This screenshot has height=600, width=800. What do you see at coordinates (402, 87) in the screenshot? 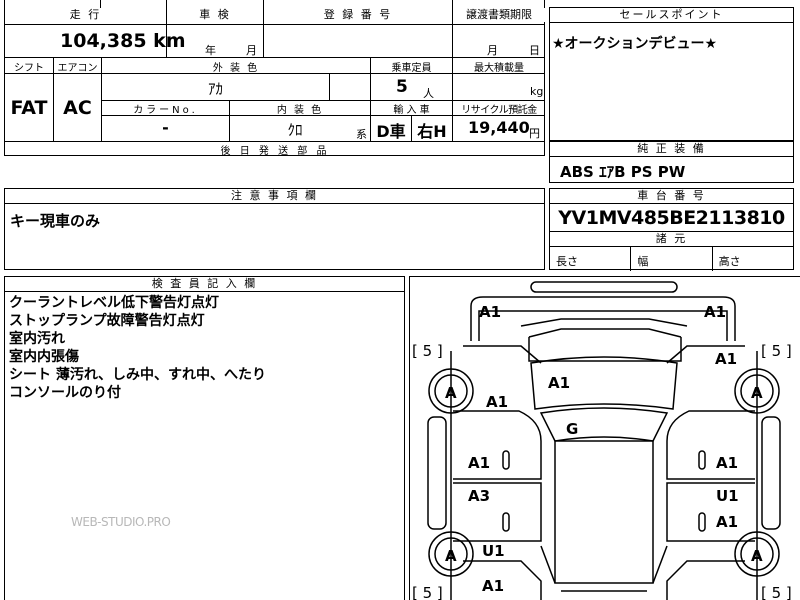
I see `capacity-value: 5` at bounding box center [402, 87].